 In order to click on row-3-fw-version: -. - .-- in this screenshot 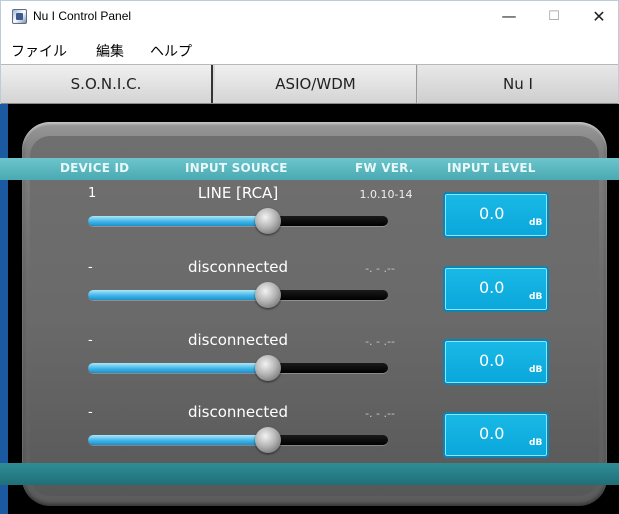, I will do `click(380, 341)`.